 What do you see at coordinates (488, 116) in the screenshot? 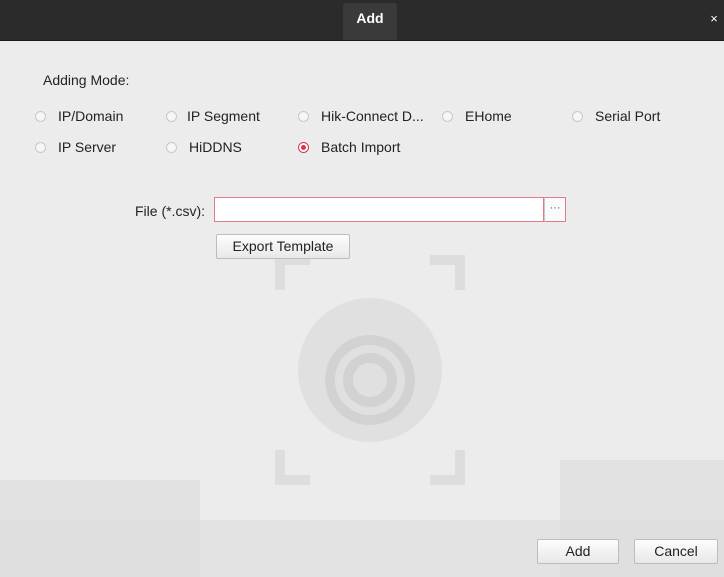
I see `radio-label: EHome` at bounding box center [488, 116].